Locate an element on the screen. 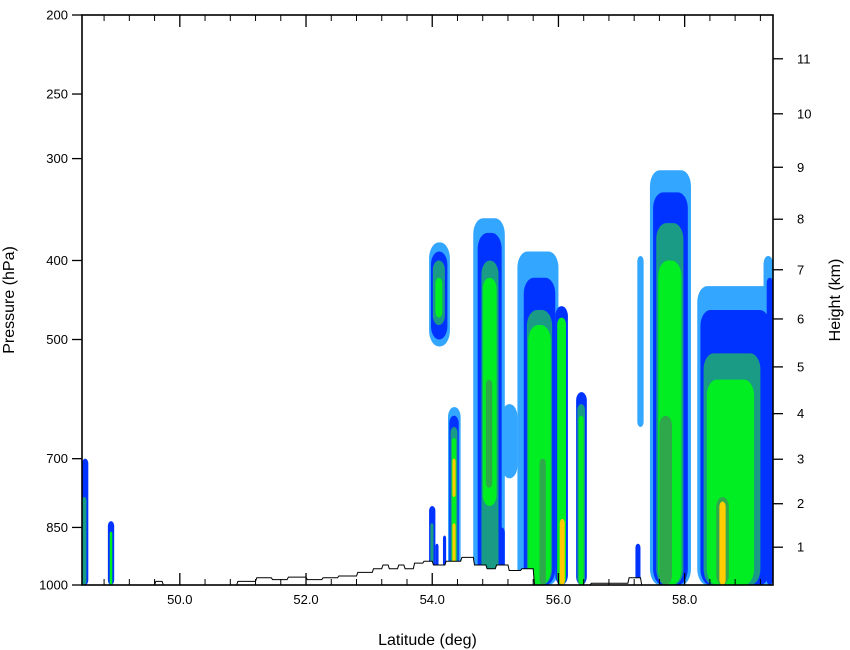 This screenshot has height=650, width=850. y-tick-label: 700 is located at coordinates (57, 458).